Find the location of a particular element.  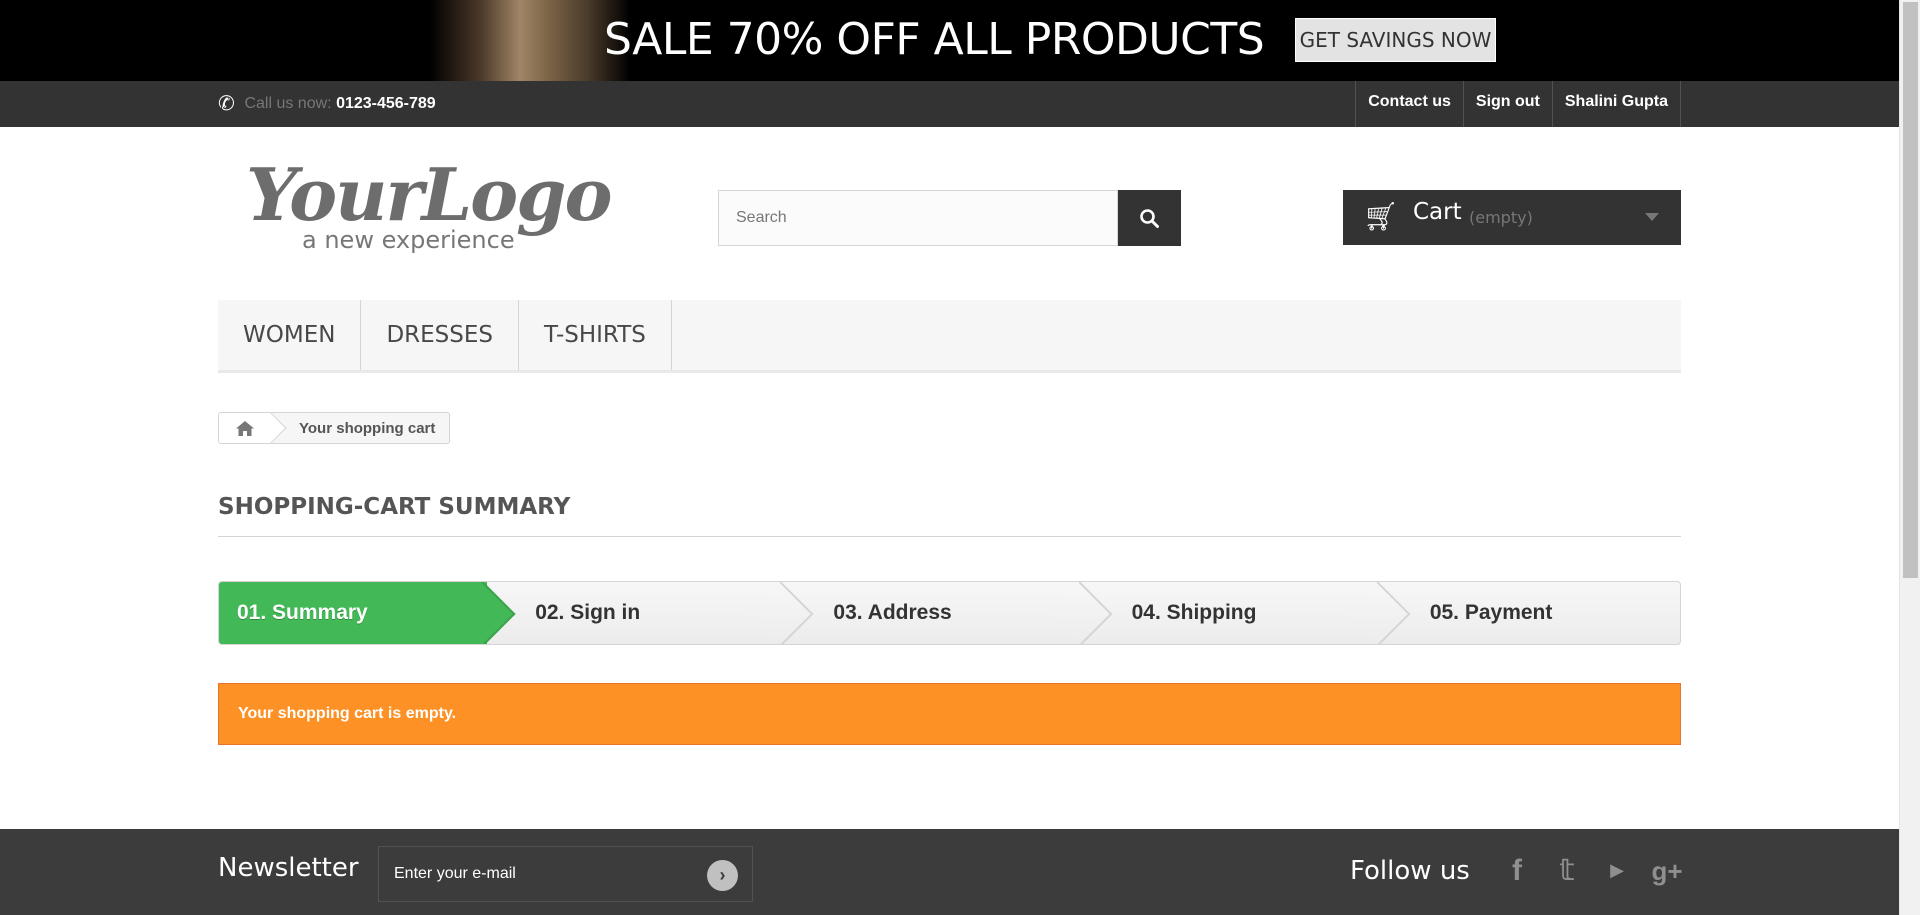

menu-item-women: WOMEN is located at coordinates (290, 335).